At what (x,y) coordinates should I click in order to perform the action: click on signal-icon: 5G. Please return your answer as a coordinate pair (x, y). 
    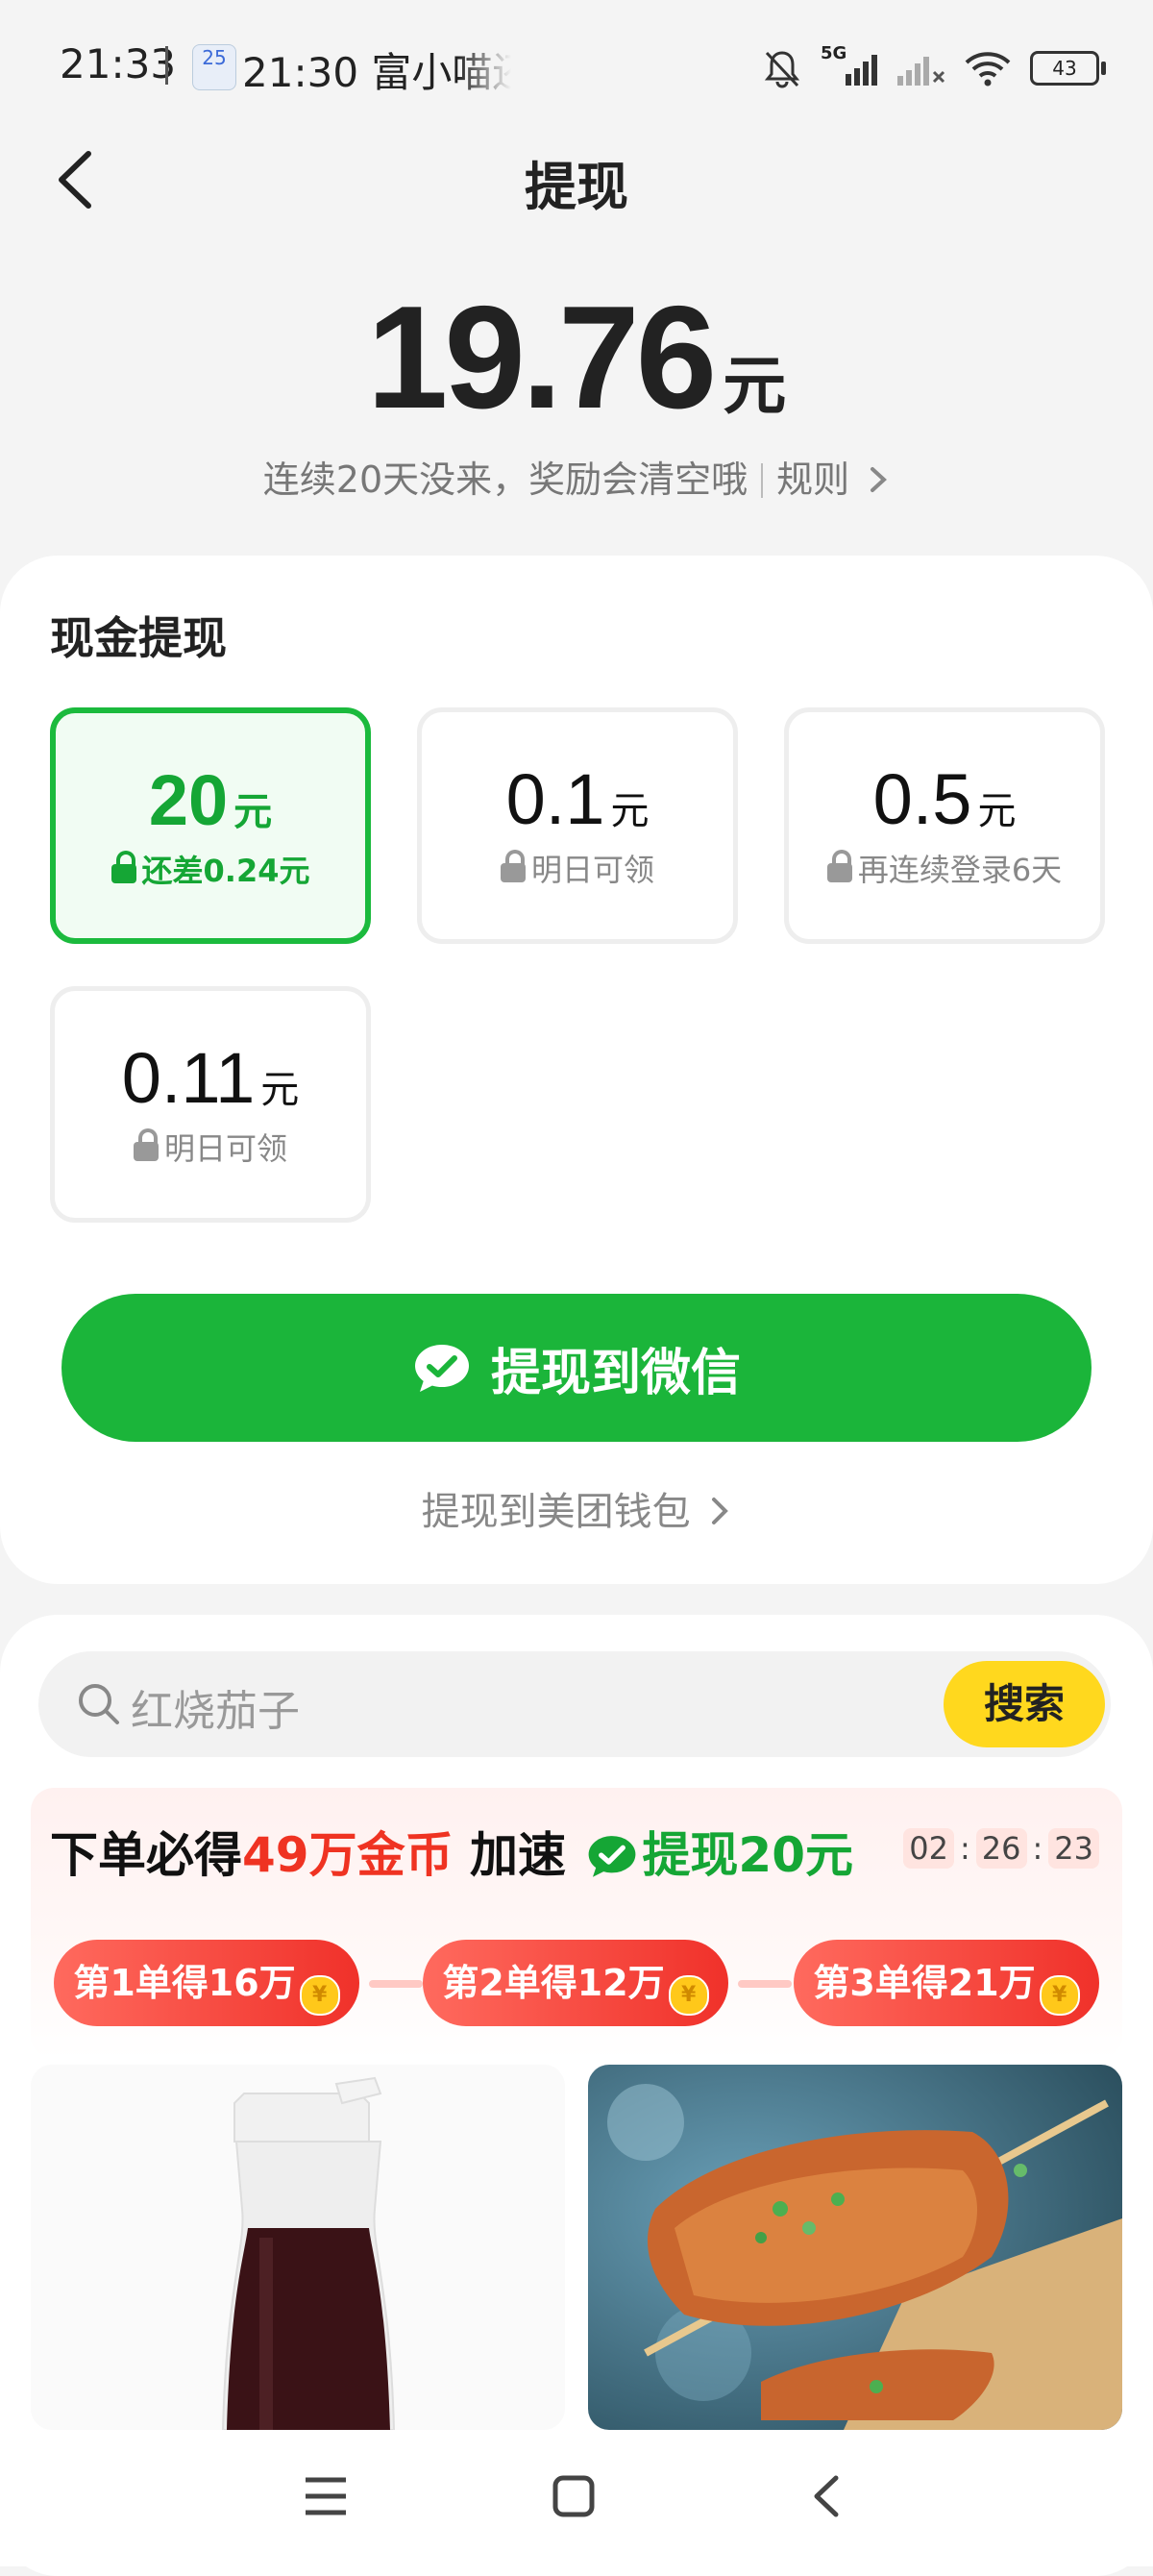
    Looking at the image, I should click on (849, 66).